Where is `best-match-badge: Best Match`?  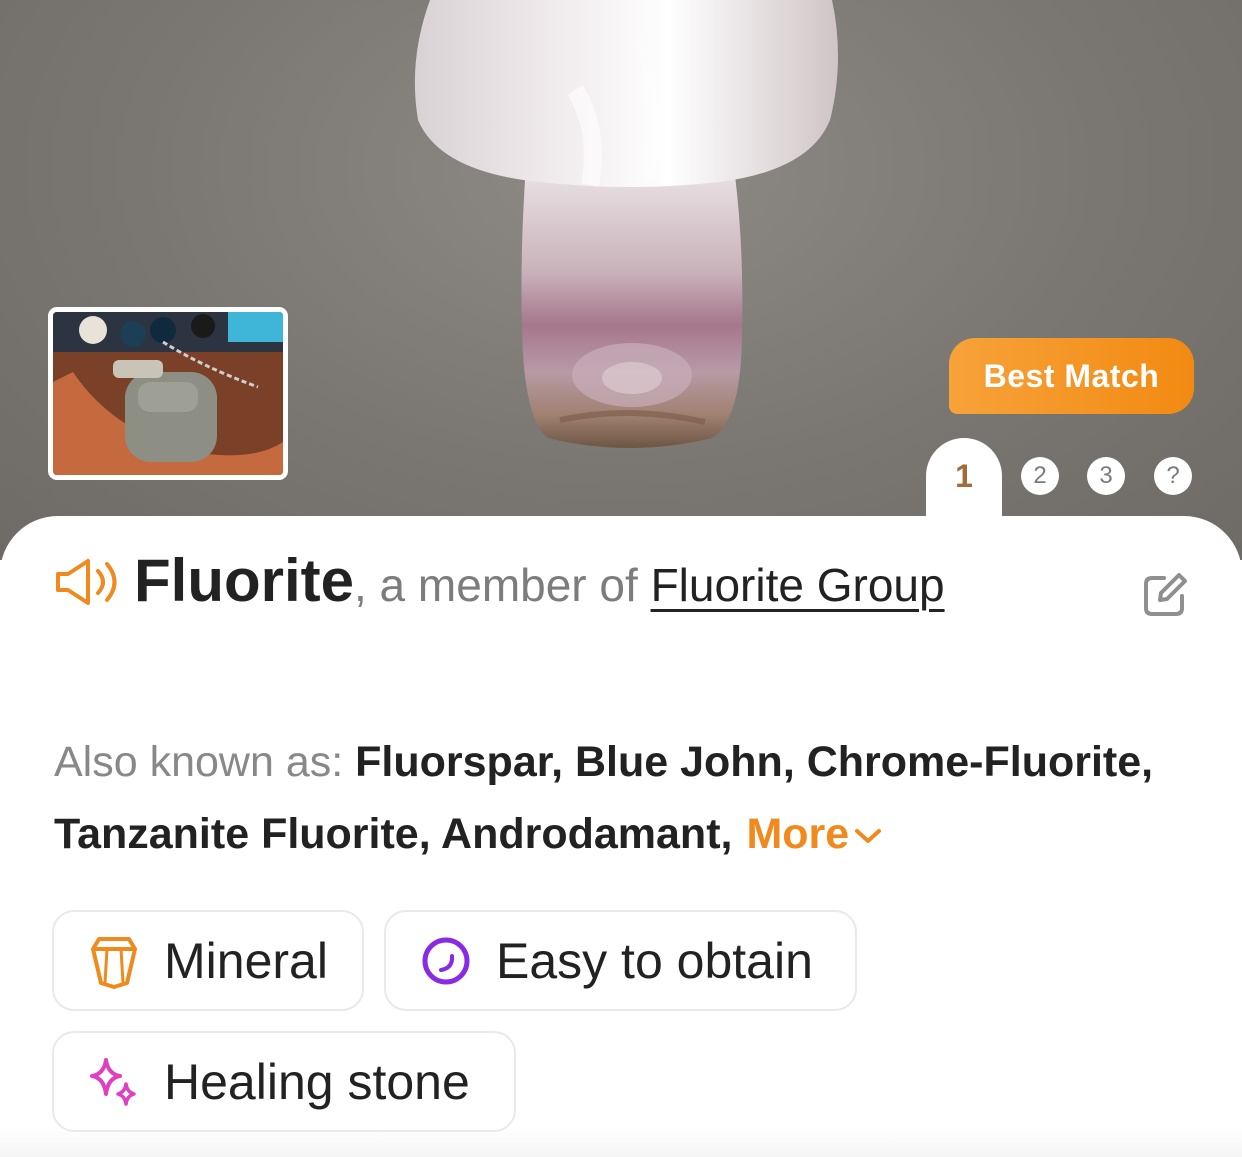 best-match-badge: Best Match is located at coordinates (1071, 376).